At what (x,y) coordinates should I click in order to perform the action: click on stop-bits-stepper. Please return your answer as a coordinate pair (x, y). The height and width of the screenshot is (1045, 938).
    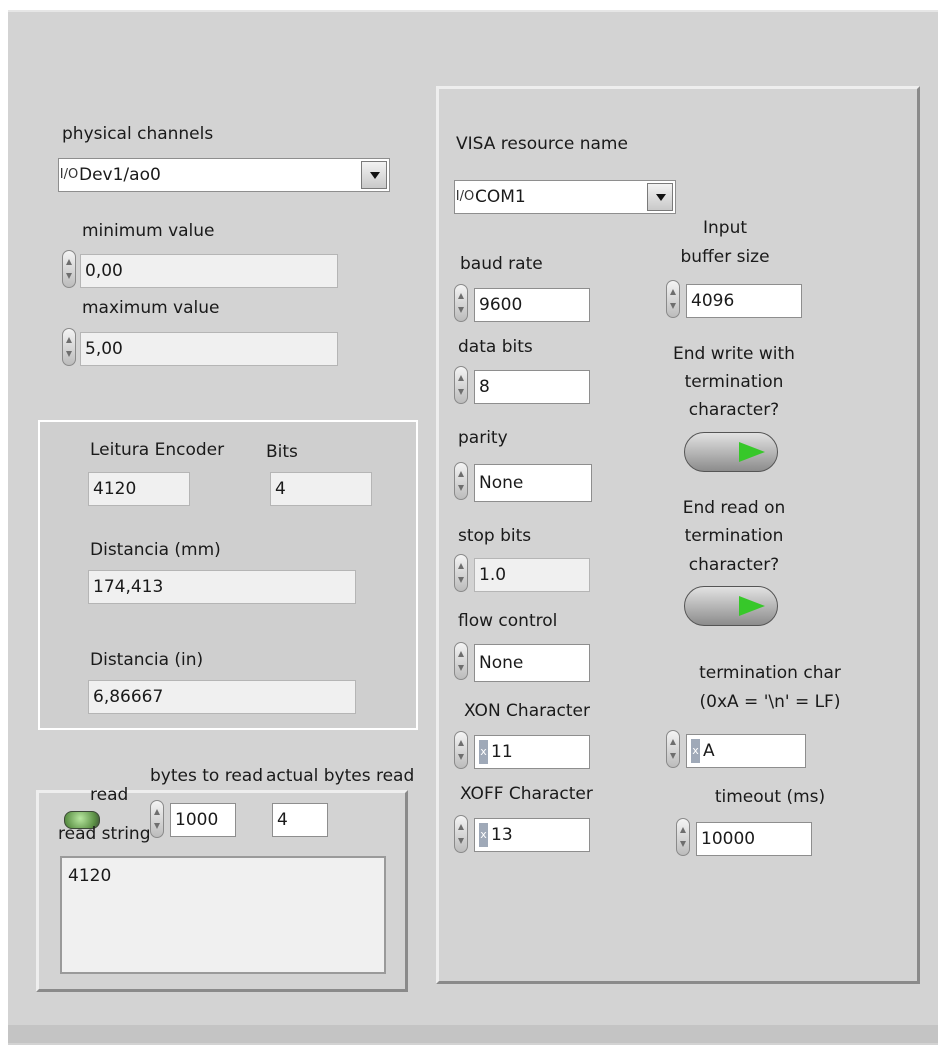
    Looking at the image, I should click on (461, 573).